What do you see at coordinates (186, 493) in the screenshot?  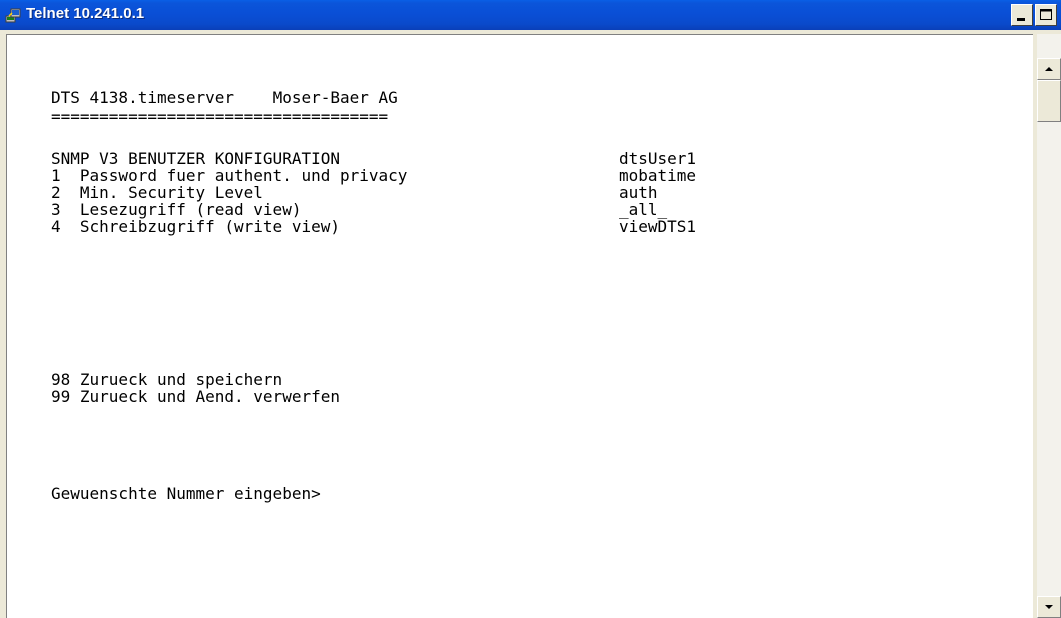 I see `input-prompt: Gewuenschte Nummer eingeben>` at bounding box center [186, 493].